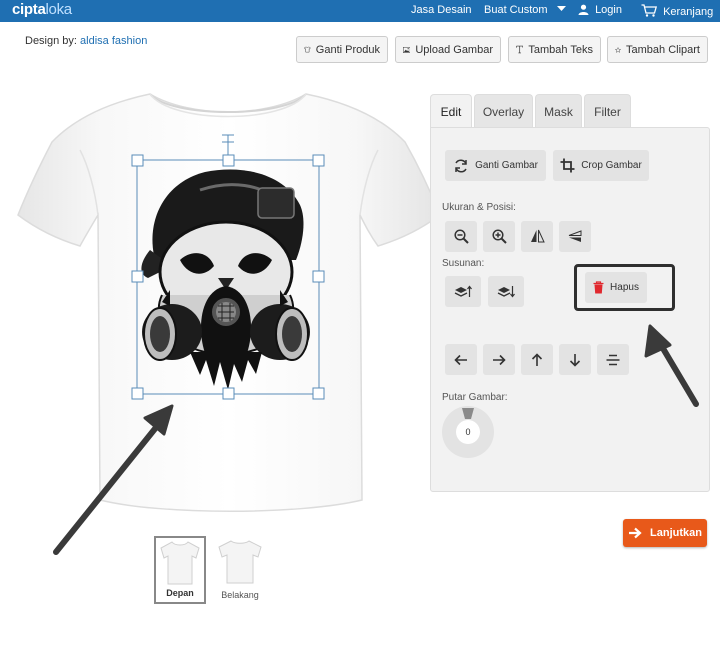 This screenshot has height=659, width=720. Describe the element at coordinates (558, 111) in the screenshot. I see `tab-mask: Mask` at that location.